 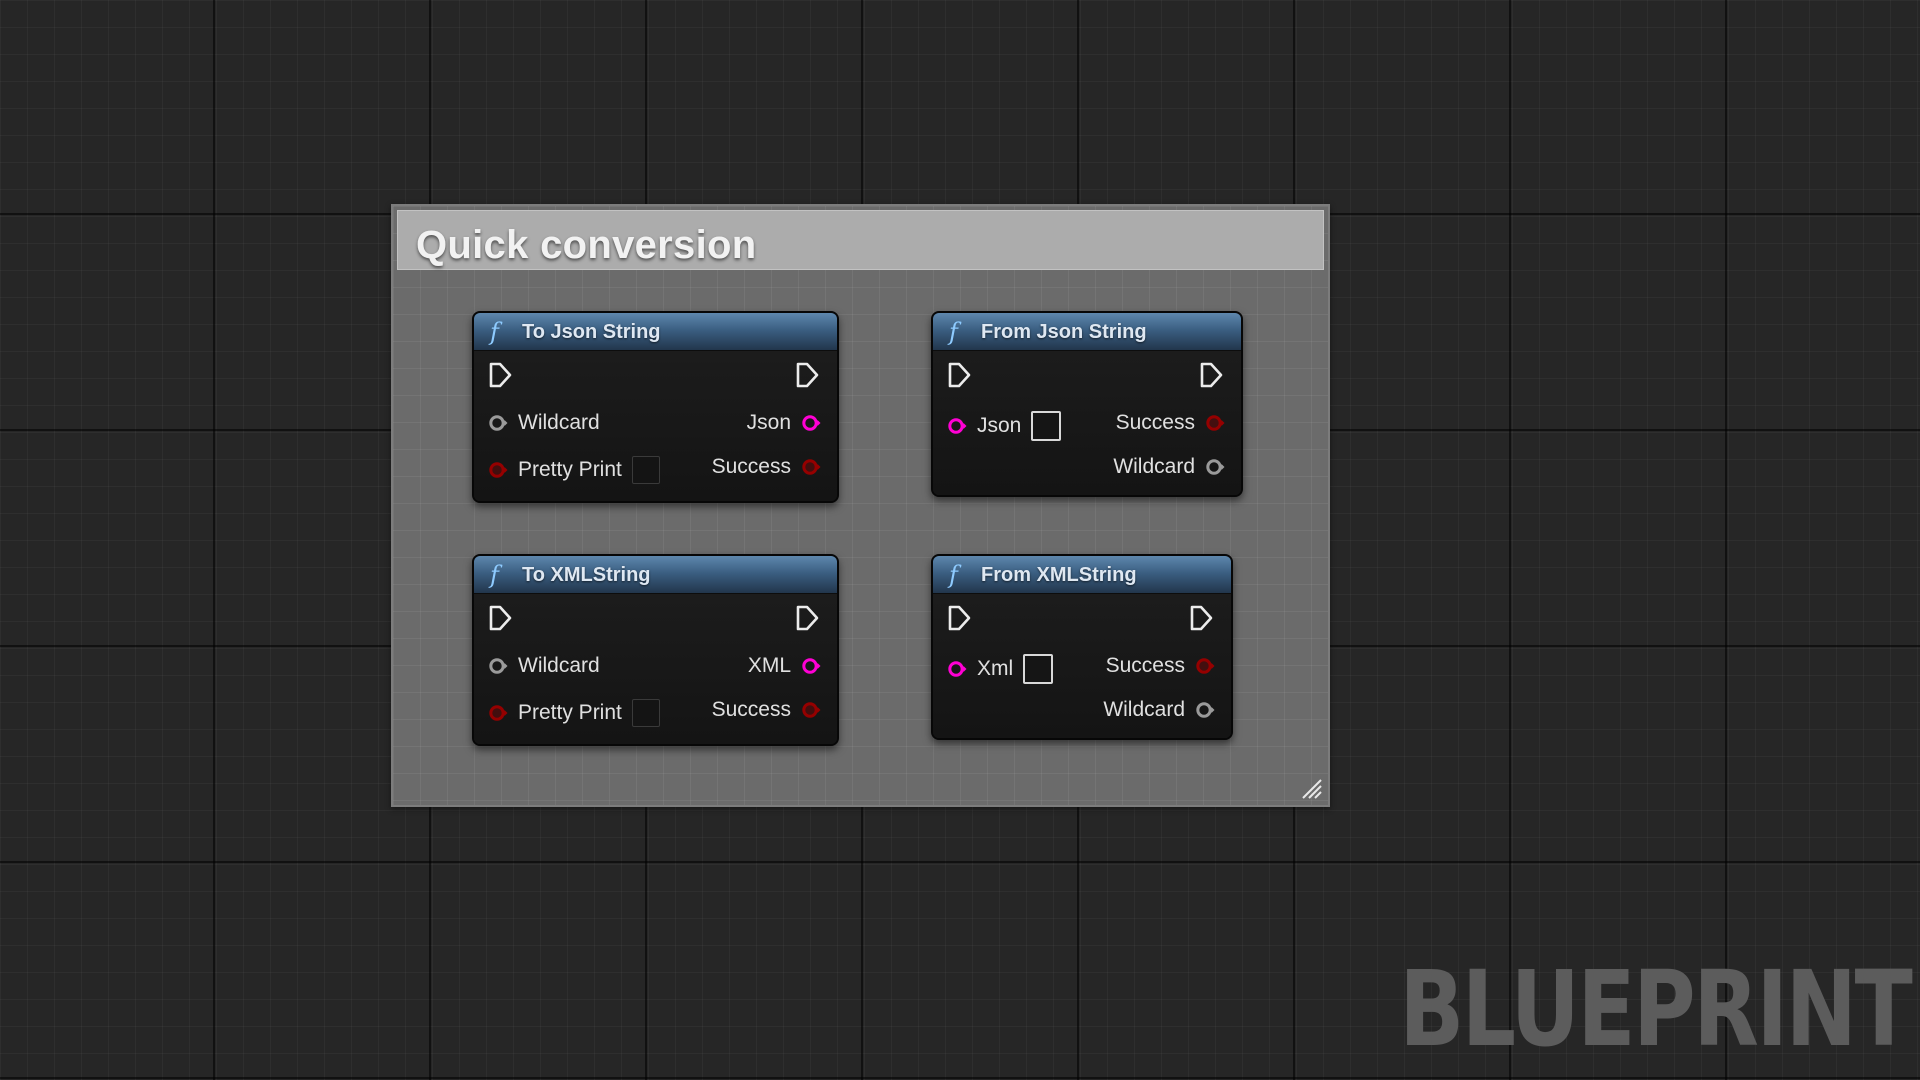 What do you see at coordinates (1655, 1009) in the screenshot?
I see `blueprint-watermark: BLUEPRINT` at bounding box center [1655, 1009].